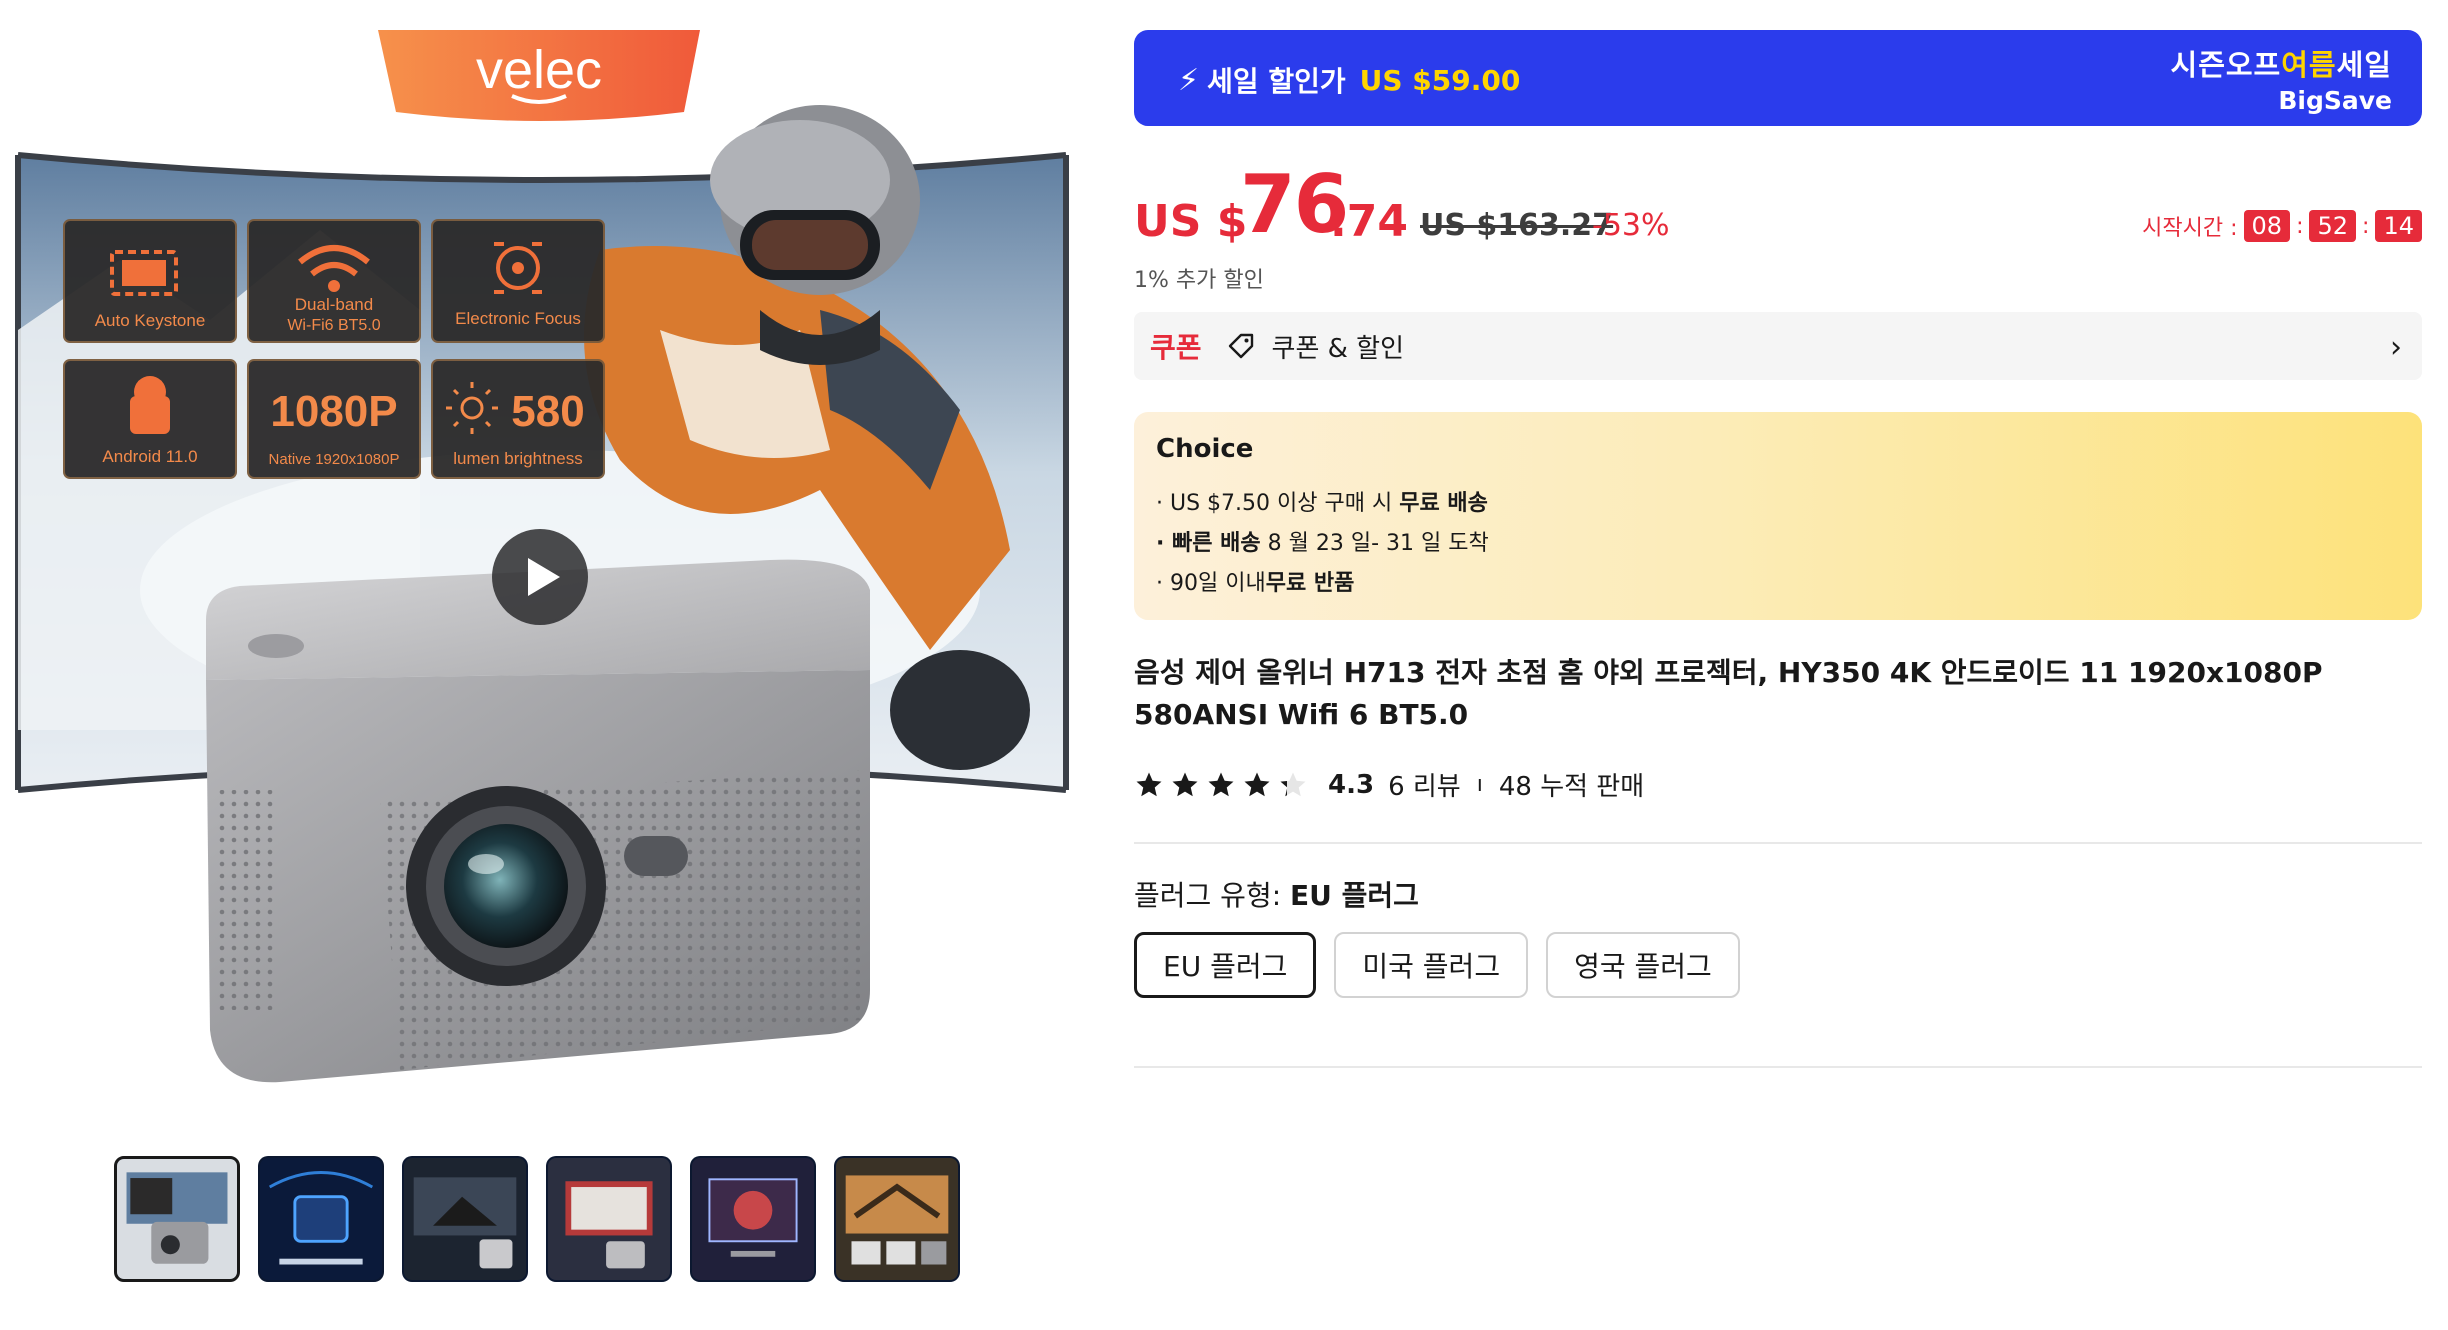 This screenshot has height=1330, width=2448. Describe the element at coordinates (1276, 81) in the screenshot. I see `sale-label: 세일 할인가` at that location.